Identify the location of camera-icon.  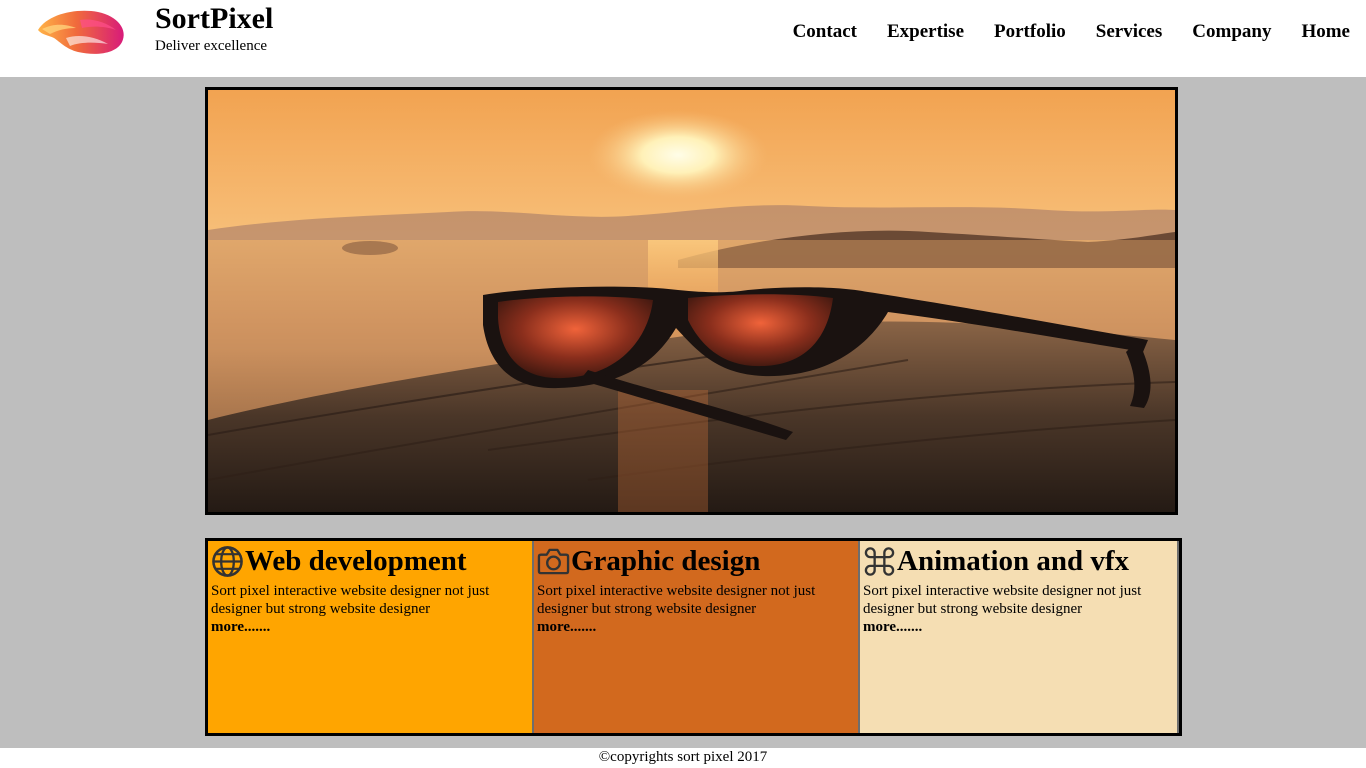
(553, 561).